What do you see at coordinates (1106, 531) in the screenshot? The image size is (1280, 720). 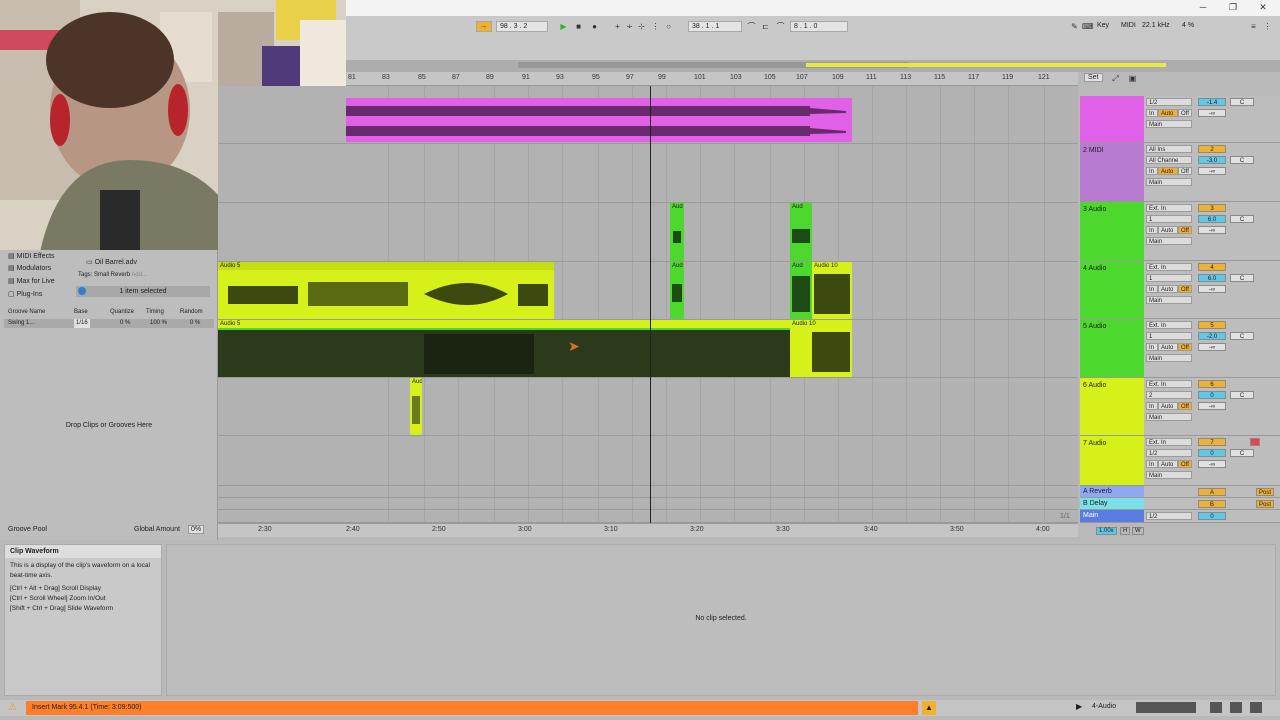 I see `zoom-field: 1.00x` at bounding box center [1106, 531].